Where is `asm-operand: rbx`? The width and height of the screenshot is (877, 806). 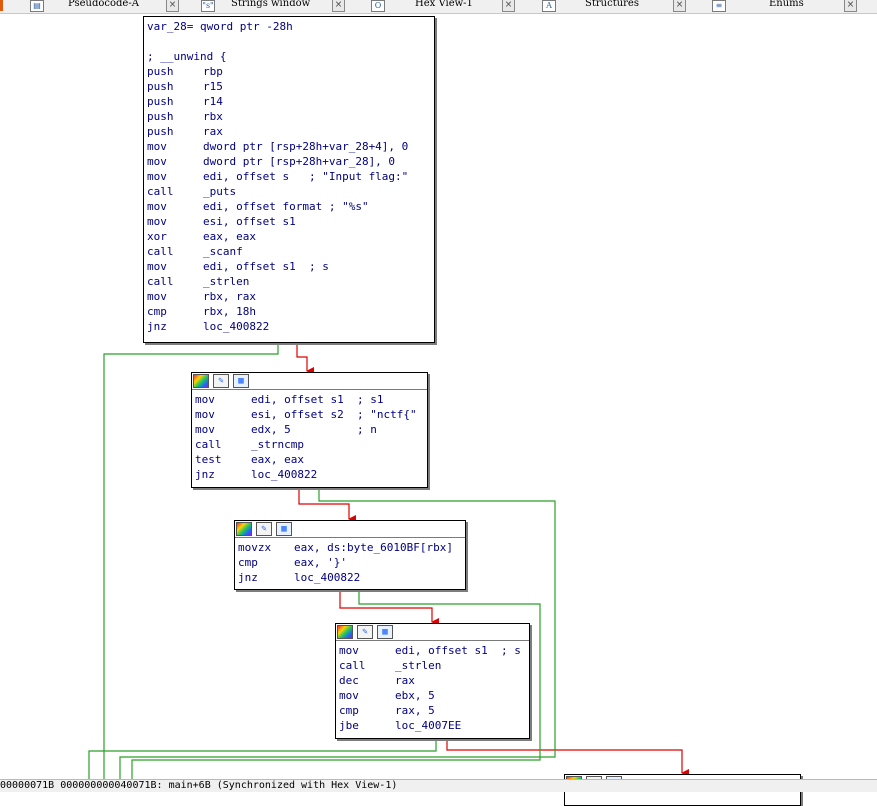
asm-operand: rbx is located at coordinates (213, 116).